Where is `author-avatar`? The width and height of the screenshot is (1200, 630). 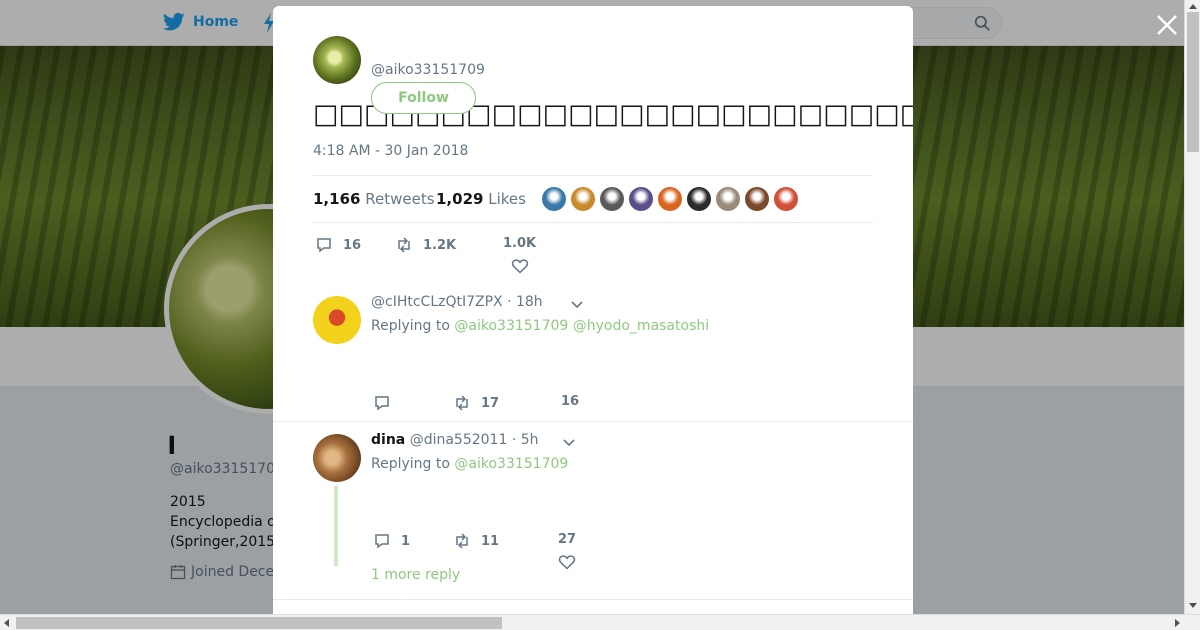 author-avatar is located at coordinates (337, 60).